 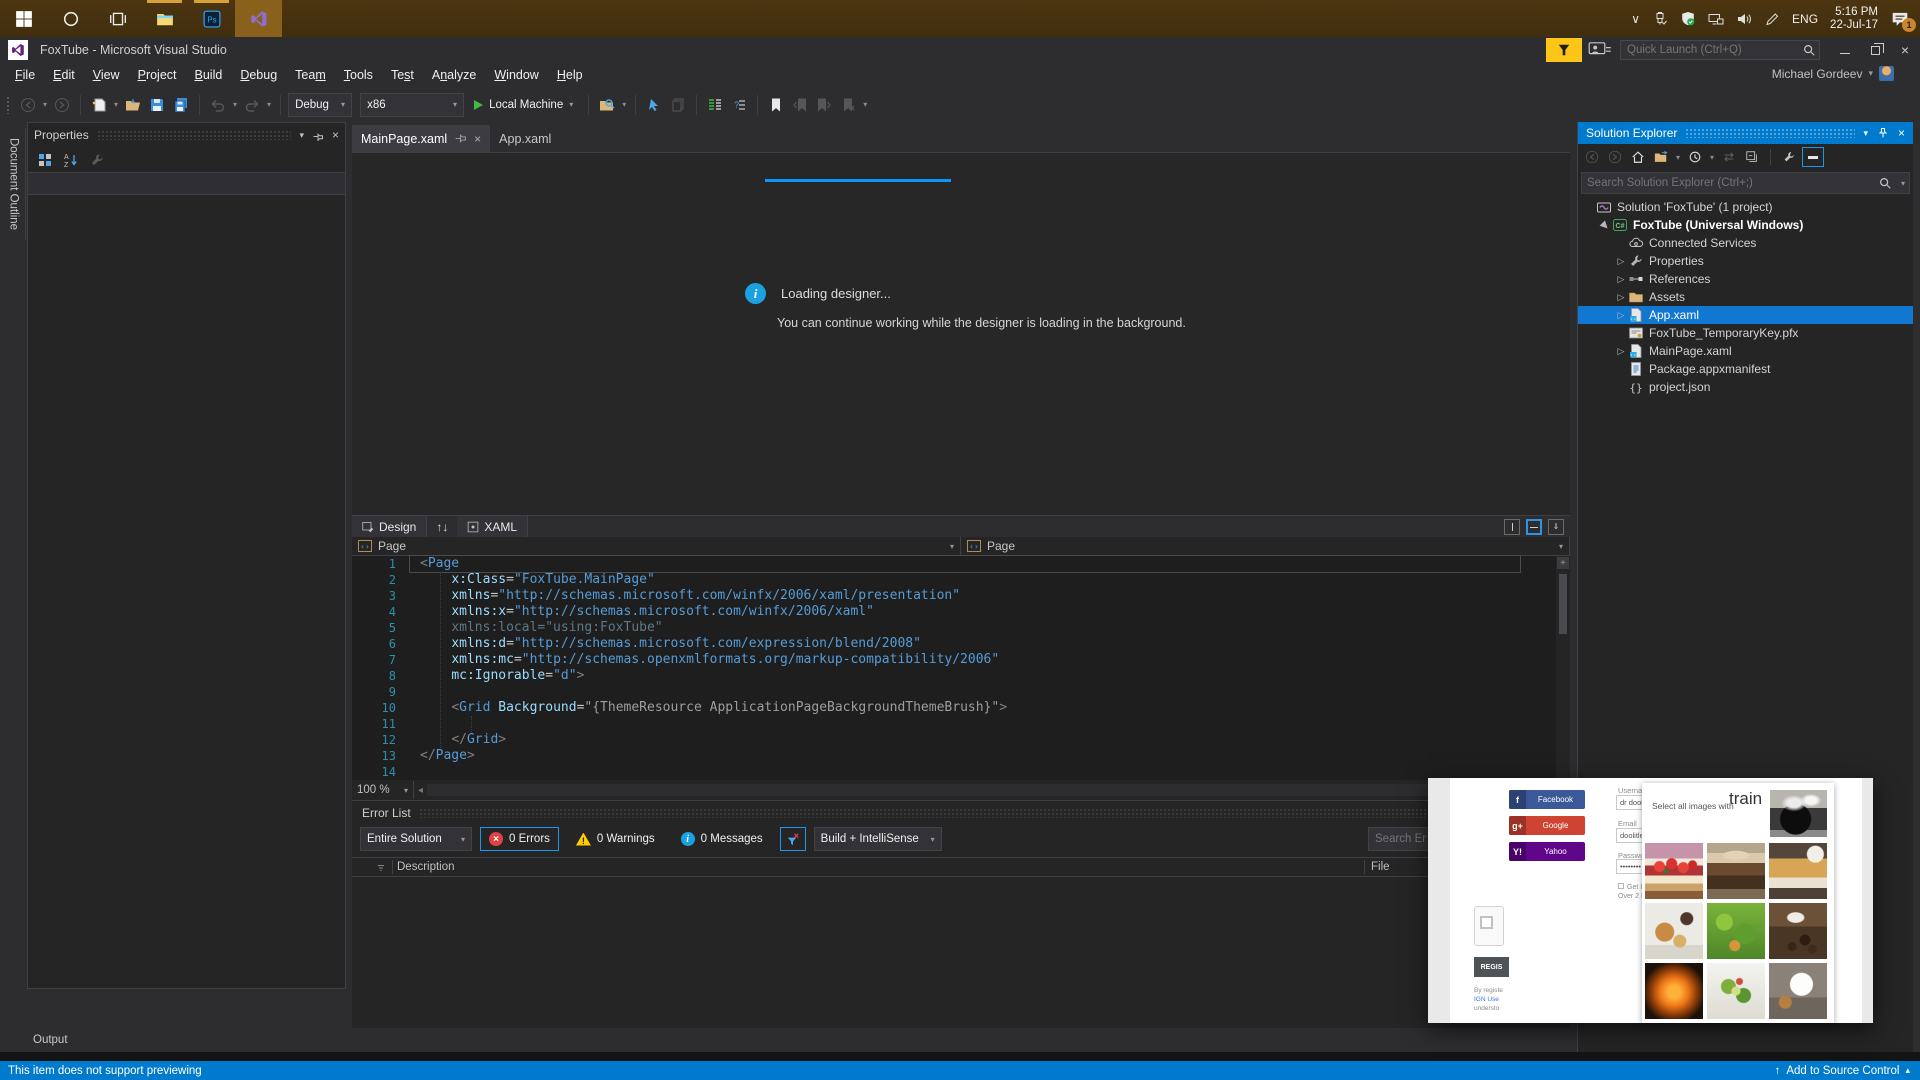 What do you see at coordinates (1661, 157) in the screenshot?
I see `switch-views-button` at bounding box center [1661, 157].